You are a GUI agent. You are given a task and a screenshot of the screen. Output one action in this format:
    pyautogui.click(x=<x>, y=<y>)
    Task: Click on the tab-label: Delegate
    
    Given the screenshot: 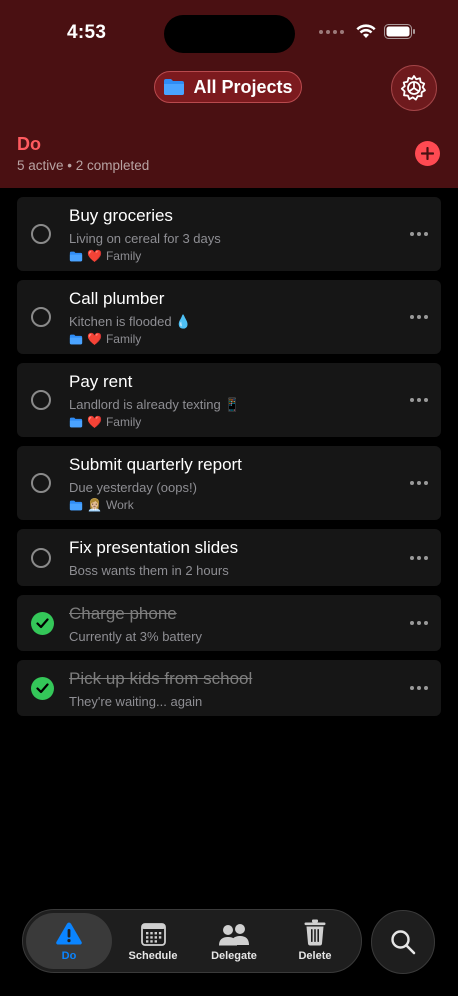 What is the action you would take?
    pyautogui.click(x=234, y=956)
    